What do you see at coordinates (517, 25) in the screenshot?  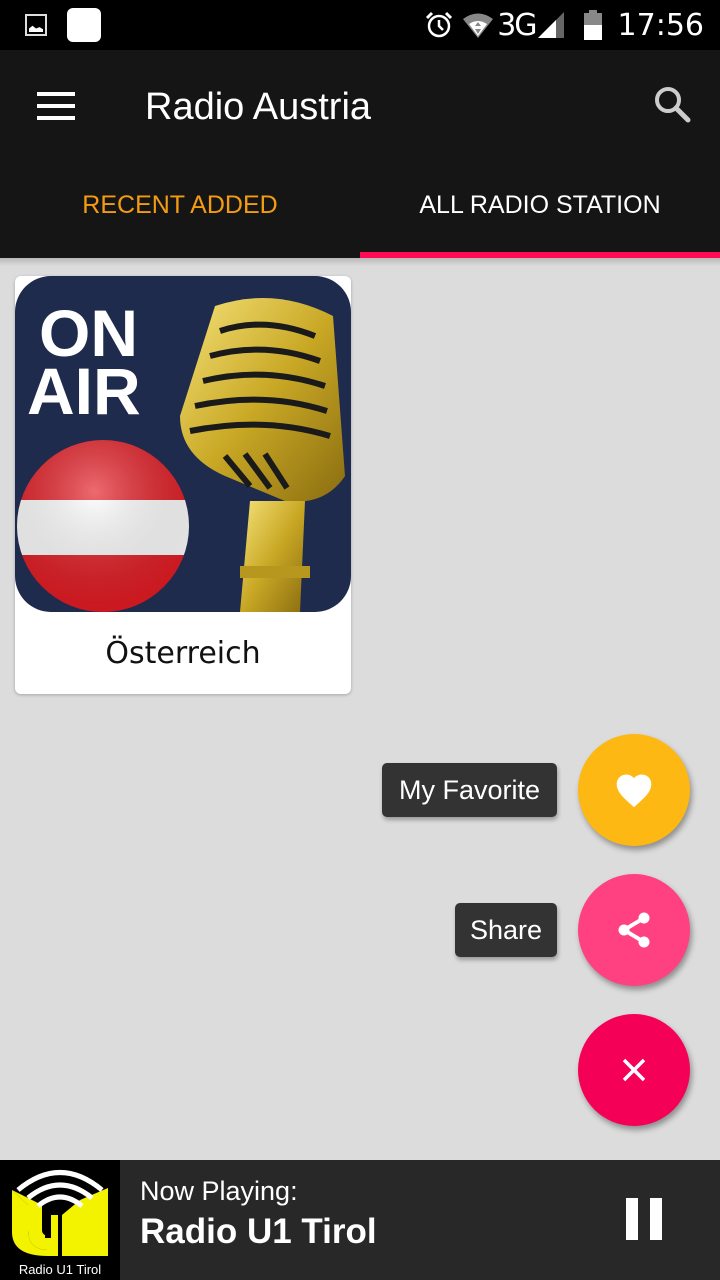 I see `network-type: 3G` at bounding box center [517, 25].